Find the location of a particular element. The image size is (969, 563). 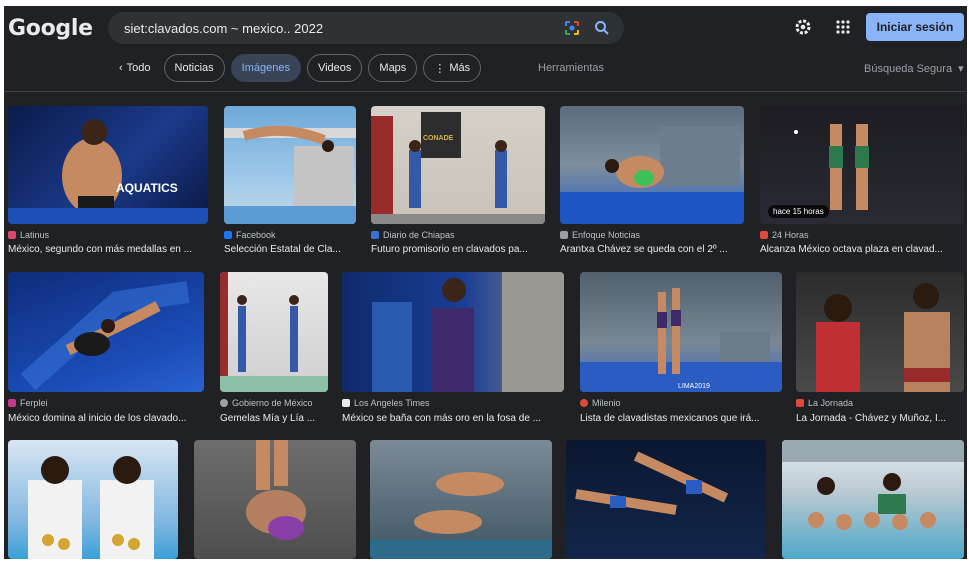

result-source-name: Milenio is located at coordinates (606, 403).